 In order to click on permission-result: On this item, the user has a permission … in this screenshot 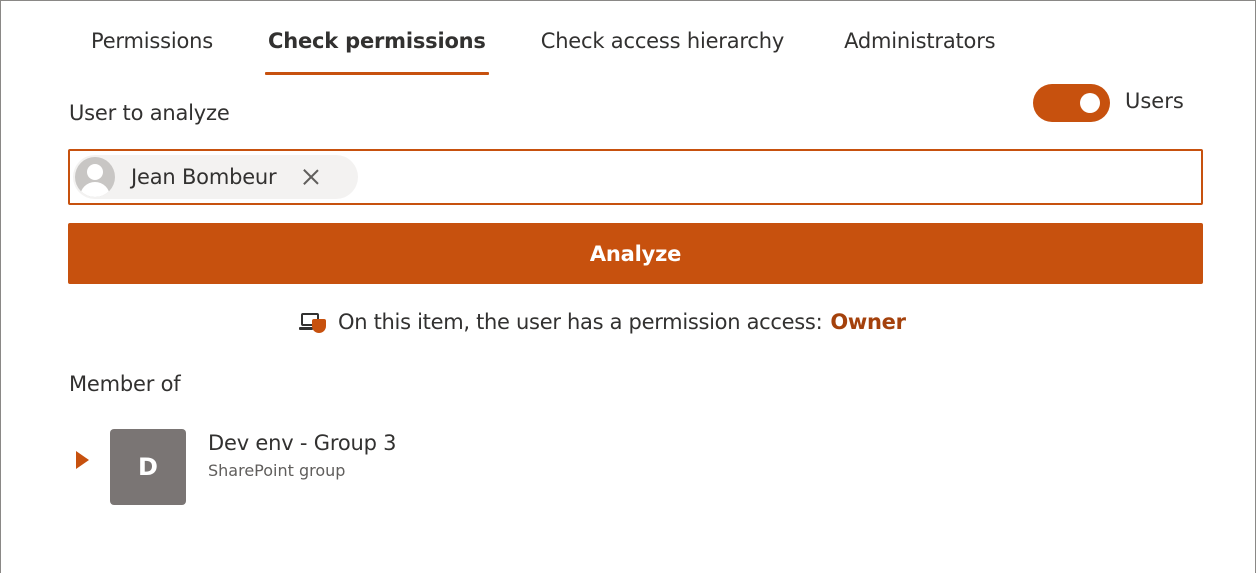, I will do `click(602, 322)`.